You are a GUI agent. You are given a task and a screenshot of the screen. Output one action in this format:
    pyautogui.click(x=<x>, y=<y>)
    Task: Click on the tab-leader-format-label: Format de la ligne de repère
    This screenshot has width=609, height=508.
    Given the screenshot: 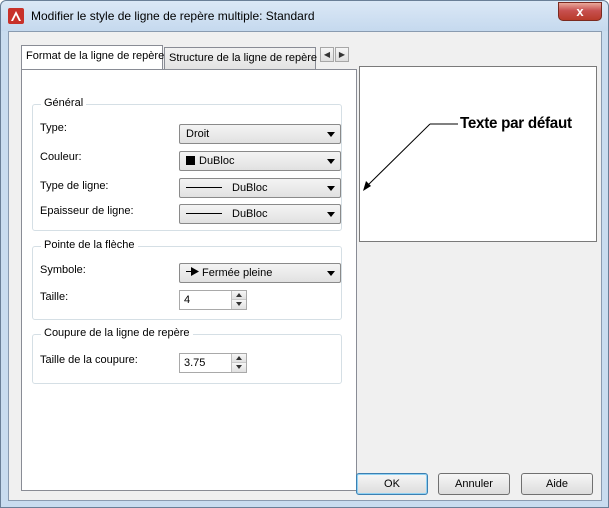 What is the action you would take?
    pyautogui.click(x=95, y=56)
    